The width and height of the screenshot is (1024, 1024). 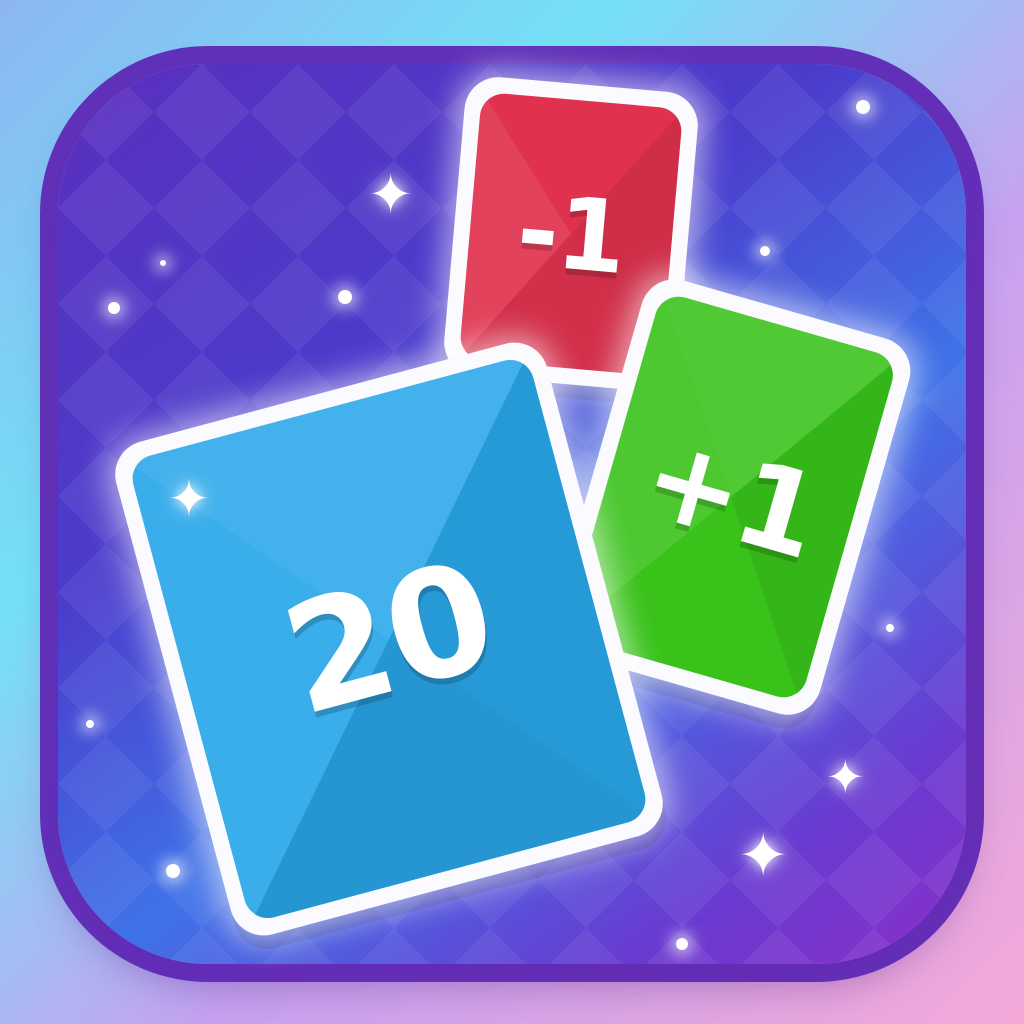 What do you see at coordinates (571, 234) in the screenshot?
I see `card-value: -1` at bounding box center [571, 234].